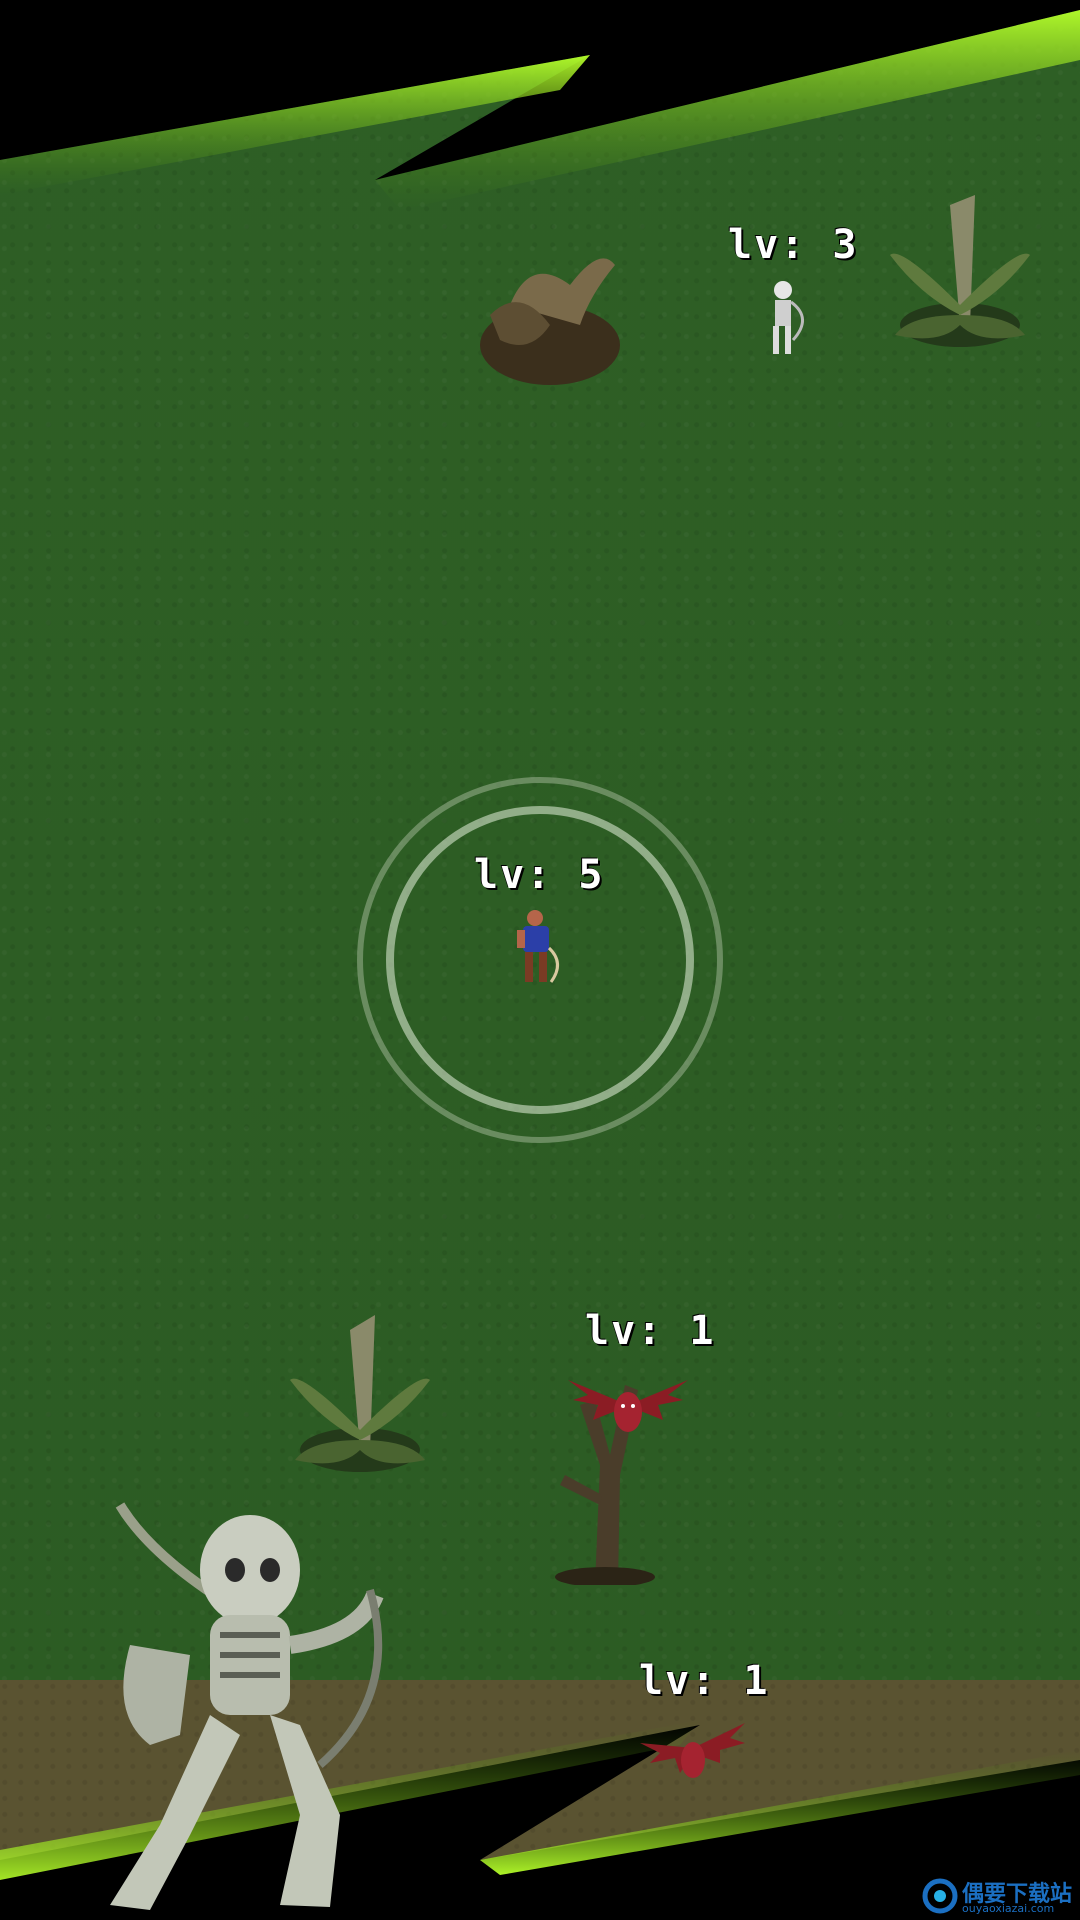  I want to click on watermark-logo-icon, so click(940, 1896).